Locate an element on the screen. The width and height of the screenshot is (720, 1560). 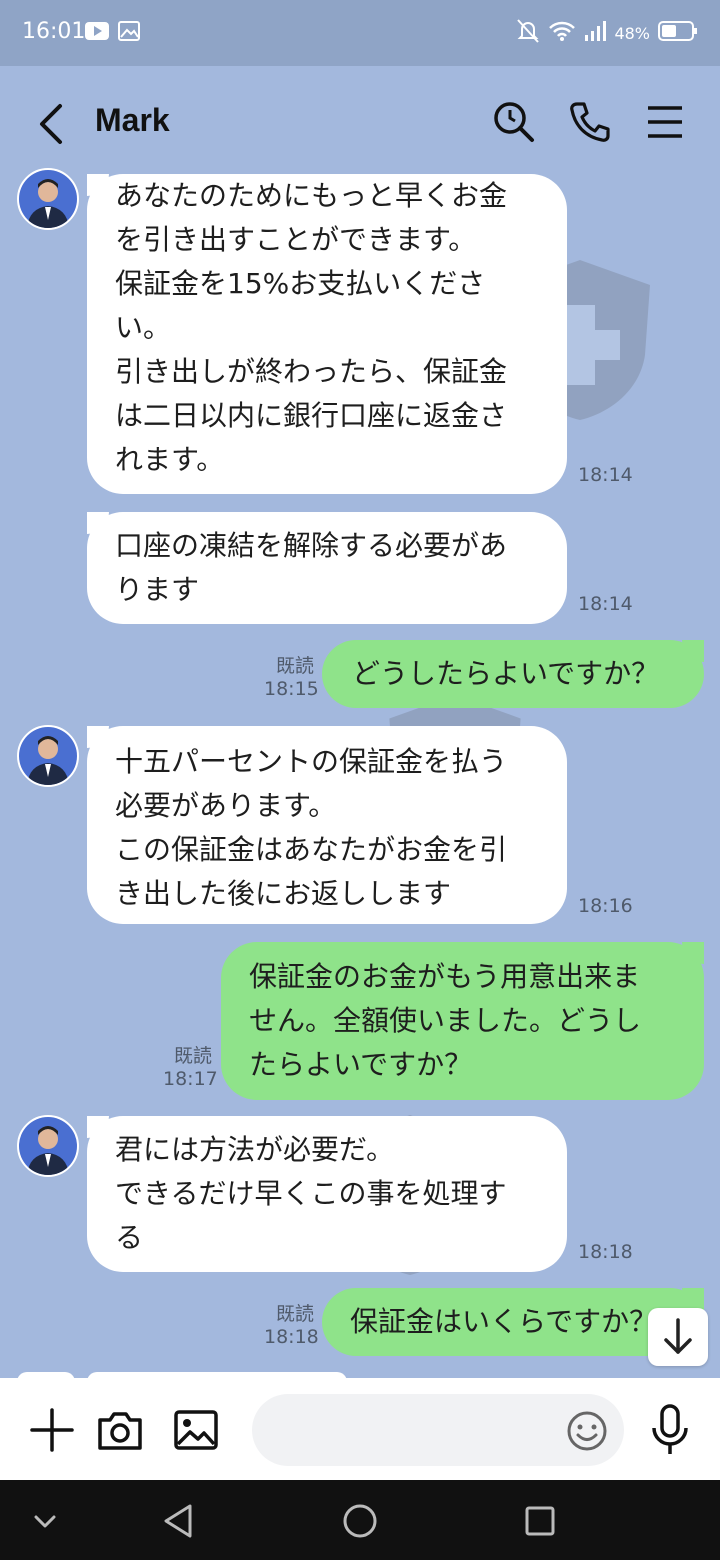
menu-icon is located at coordinates (666, 122).